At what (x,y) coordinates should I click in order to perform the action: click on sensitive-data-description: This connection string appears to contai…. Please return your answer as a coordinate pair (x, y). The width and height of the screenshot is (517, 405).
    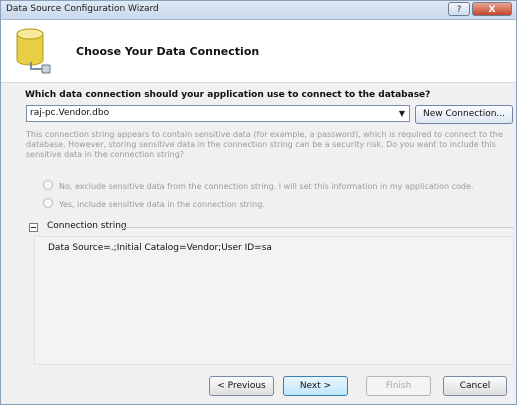
    Looking at the image, I should click on (264, 144).